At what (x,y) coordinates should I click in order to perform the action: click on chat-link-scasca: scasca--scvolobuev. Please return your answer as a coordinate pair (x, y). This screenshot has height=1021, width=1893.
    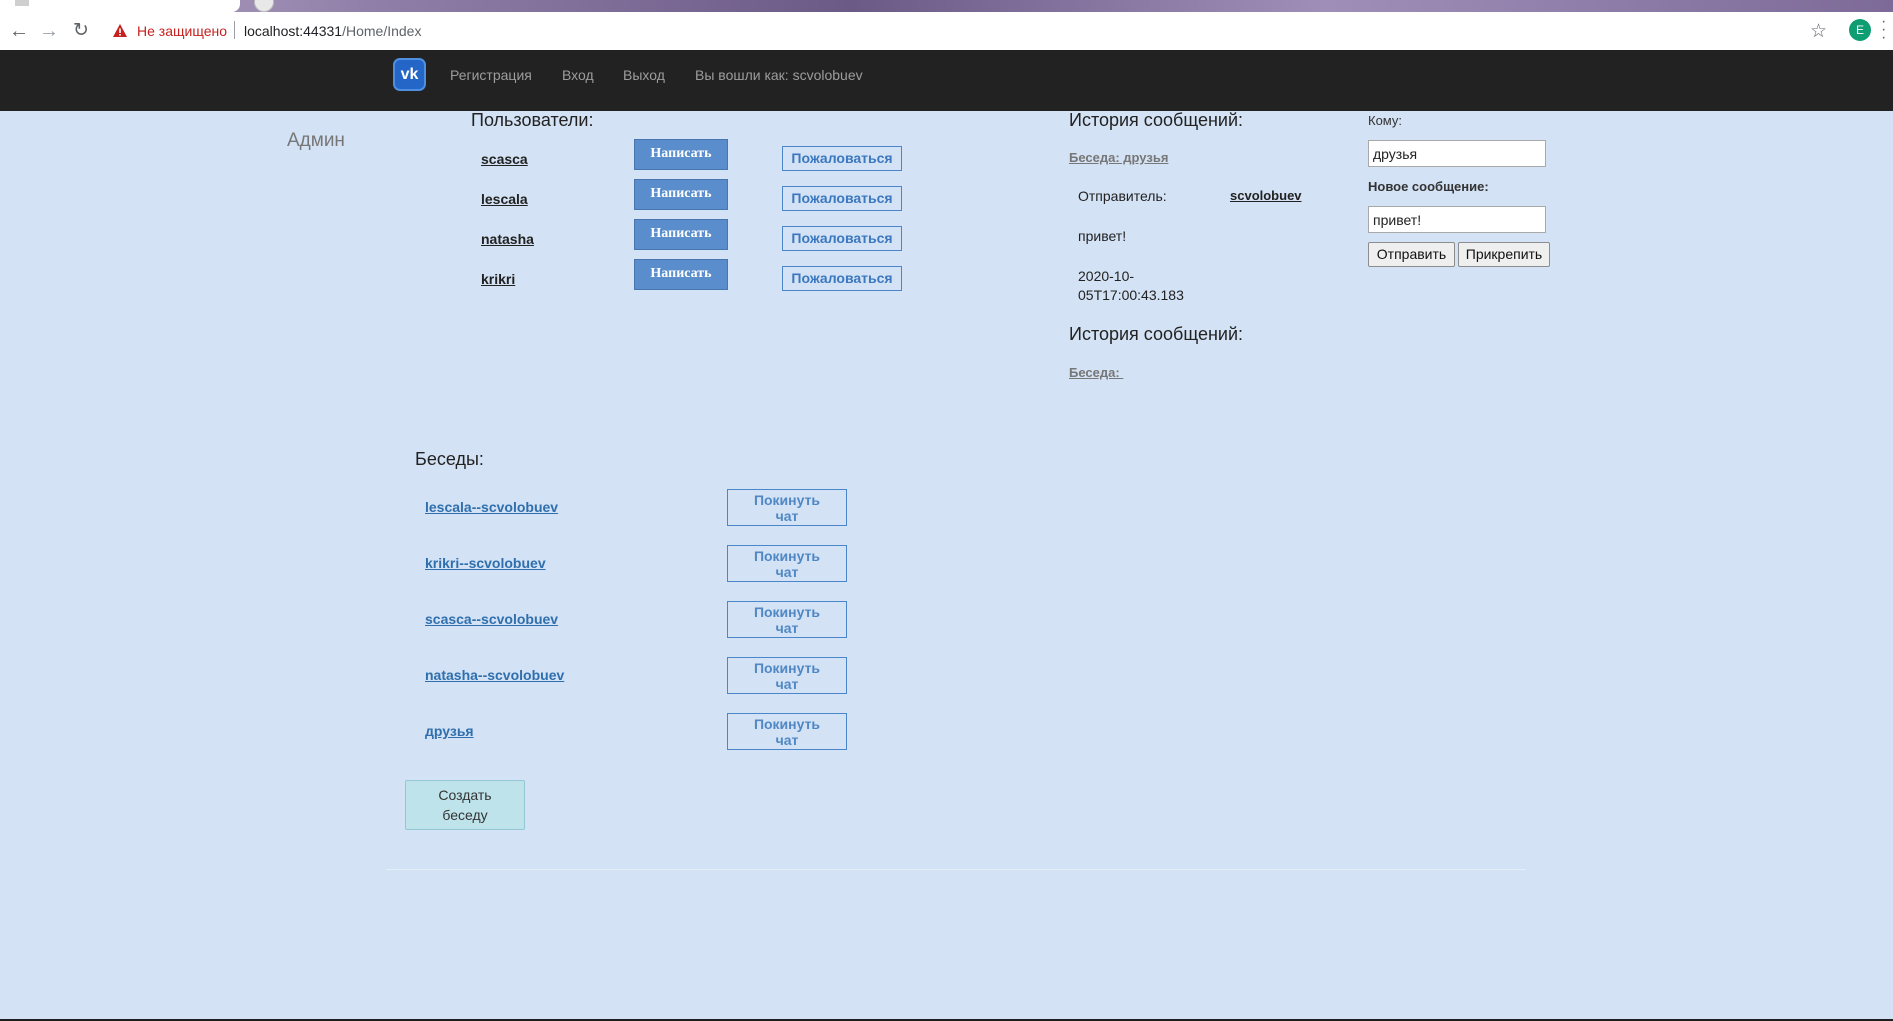
    Looking at the image, I should click on (491, 619).